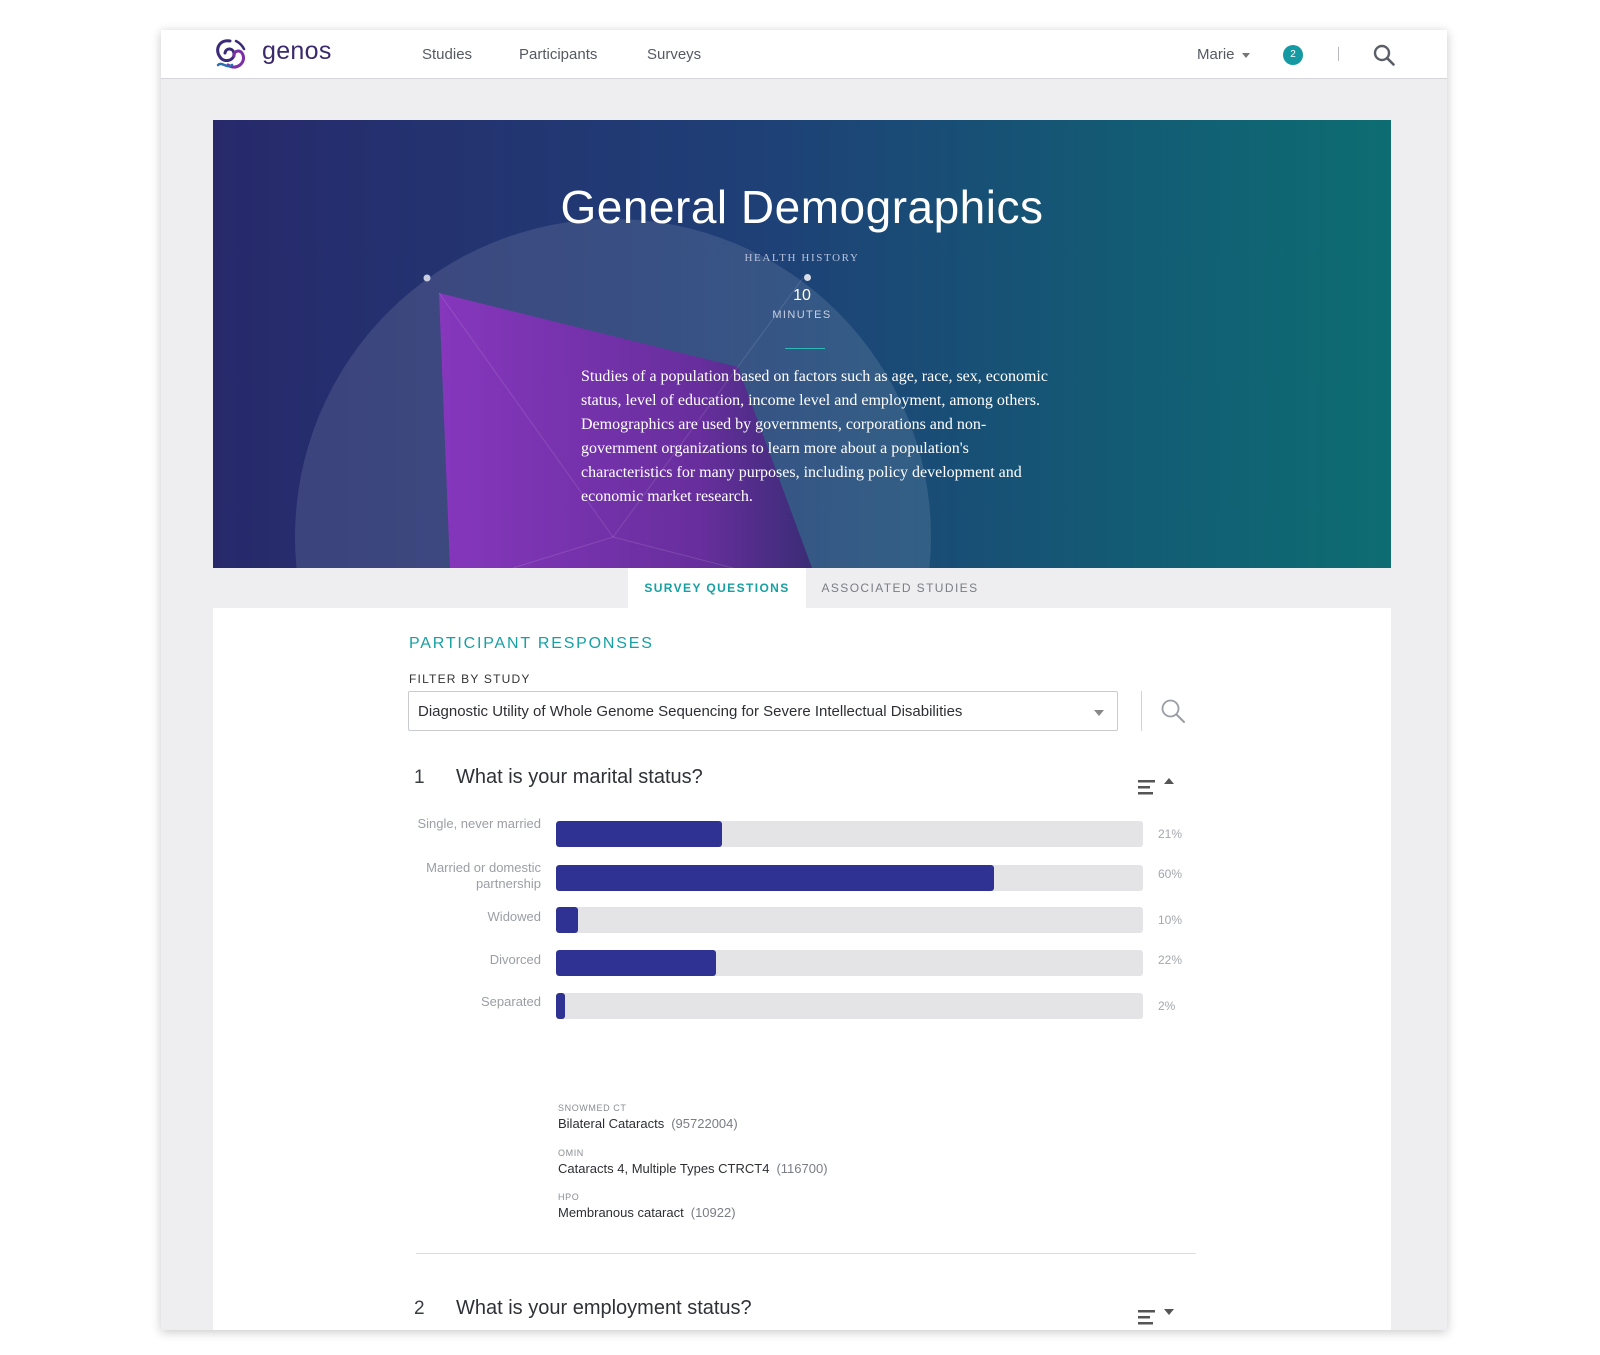  Describe the element at coordinates (704, 1123) in the screenshot. I see `code-id: (95722004)` at that location.